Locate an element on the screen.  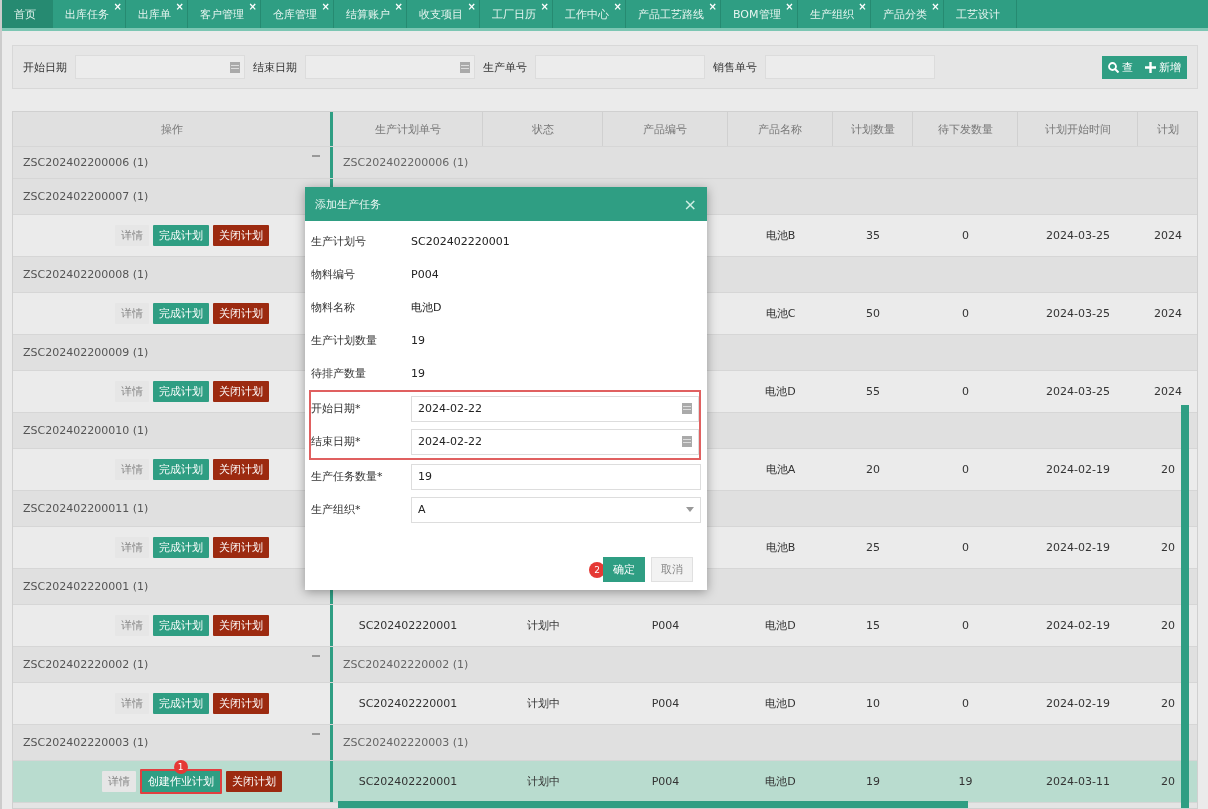
field-label: 待排产数量 is located at coordinates (339, 373).